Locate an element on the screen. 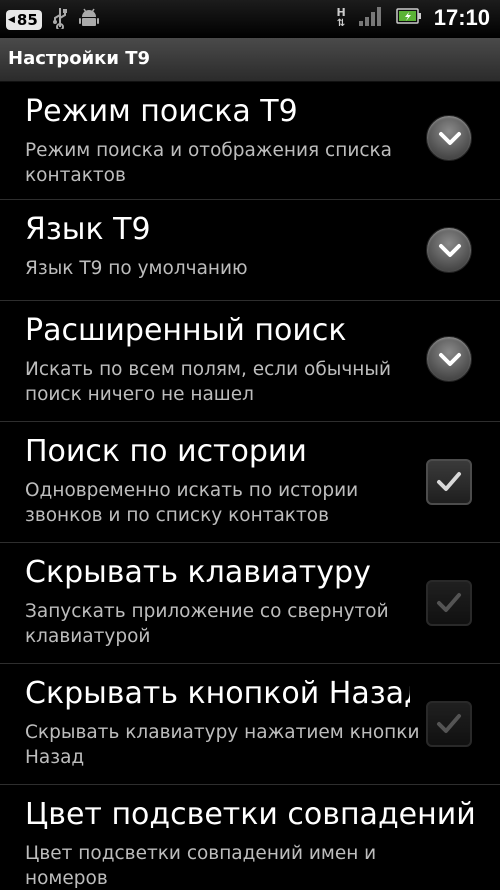 This screenshot has height=890, width=500. setting-t9-language: Язык T9 Язык T9 по умолчанию is located at coordinates (250, 250).